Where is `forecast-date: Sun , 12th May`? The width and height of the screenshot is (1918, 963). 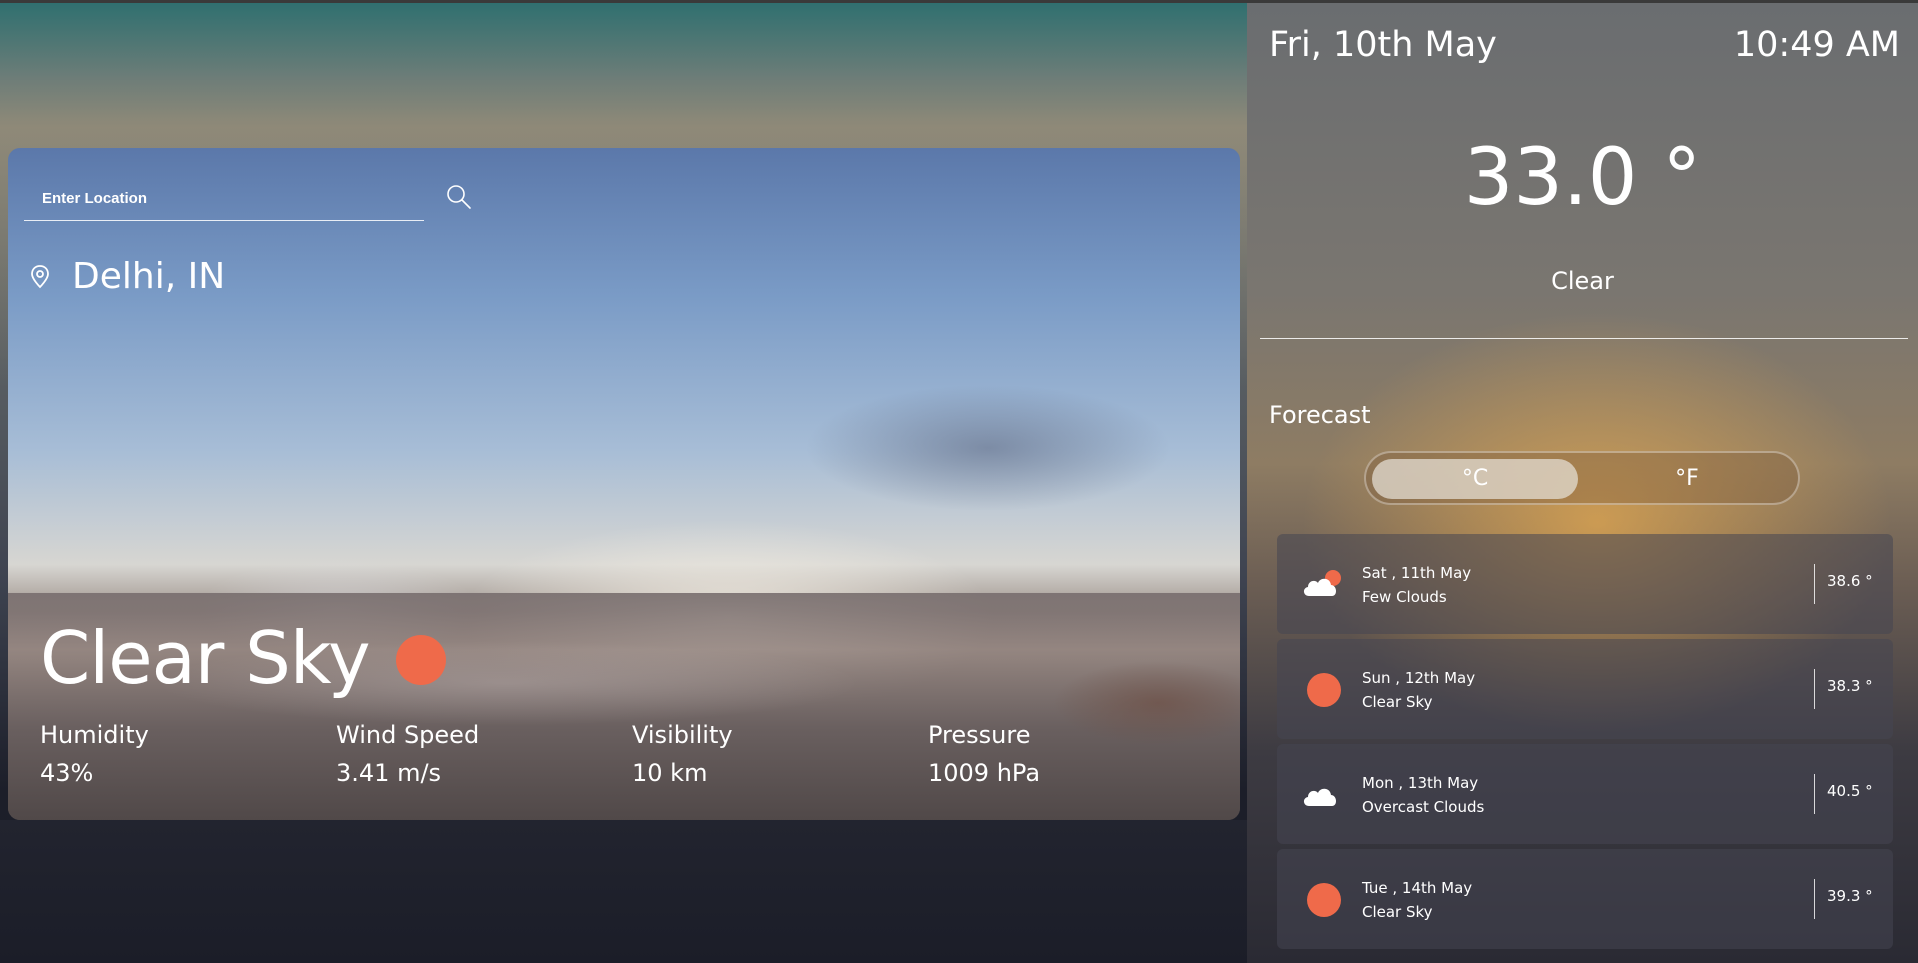
forecast-date: Sun , 12th May is located at coordinates (1419, 678).